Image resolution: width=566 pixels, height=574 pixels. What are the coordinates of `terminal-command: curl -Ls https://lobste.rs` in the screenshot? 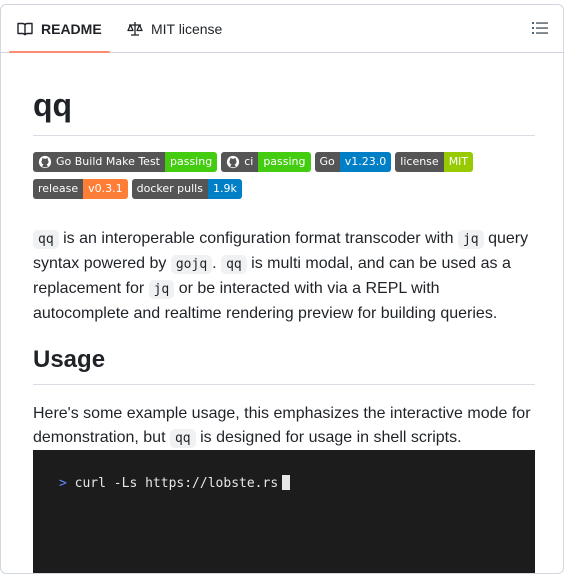 It's located at (176, 483).